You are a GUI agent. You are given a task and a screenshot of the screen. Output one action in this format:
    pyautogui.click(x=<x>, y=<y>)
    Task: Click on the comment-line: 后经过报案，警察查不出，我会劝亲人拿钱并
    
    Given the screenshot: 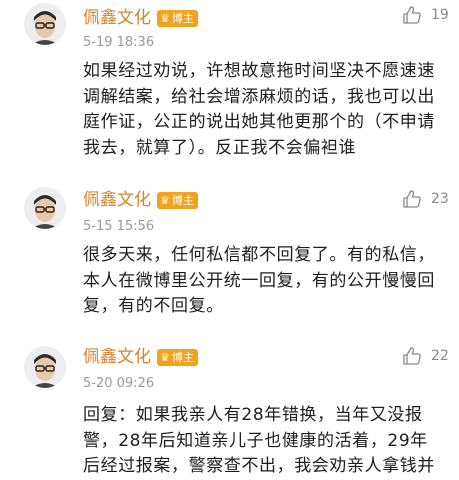 What is the action you would take?
    pyautogui.click(x=259, y=466)
    